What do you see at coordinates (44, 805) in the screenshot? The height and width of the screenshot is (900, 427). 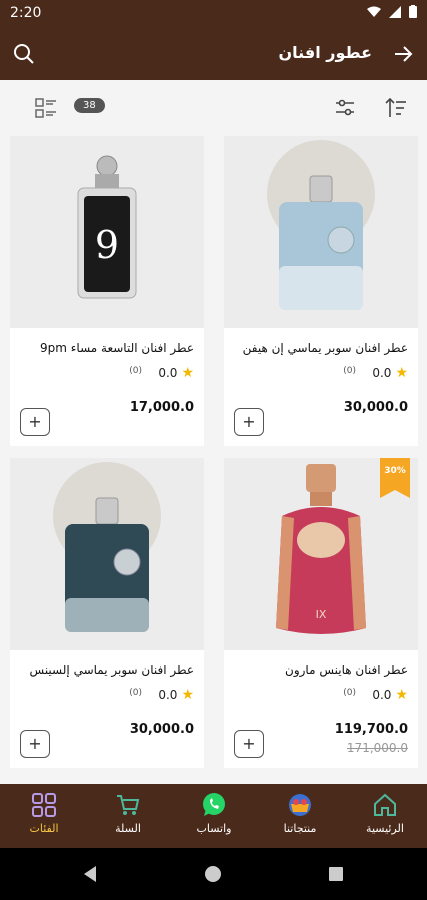 I see `categories-icon` at bounding box center [44, 805].